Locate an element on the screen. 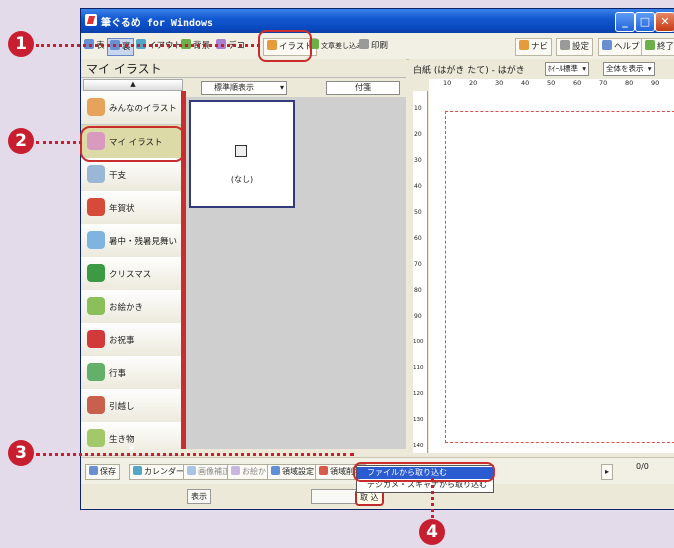 The image size is (674, 548). new-year-card-icon is located at coordinates (96, 207).